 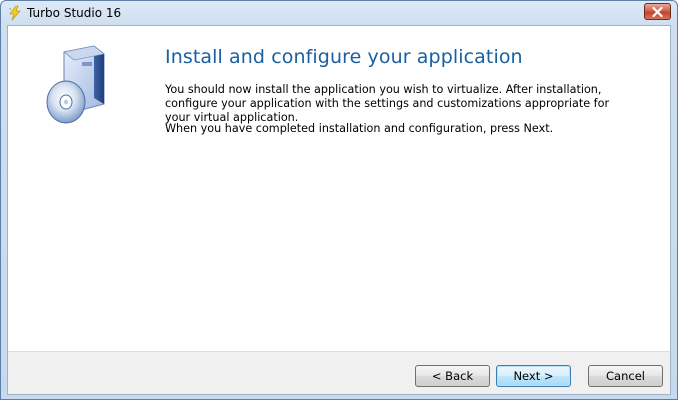 I want to click on next-button: Next >, so click(x=533, y=376).